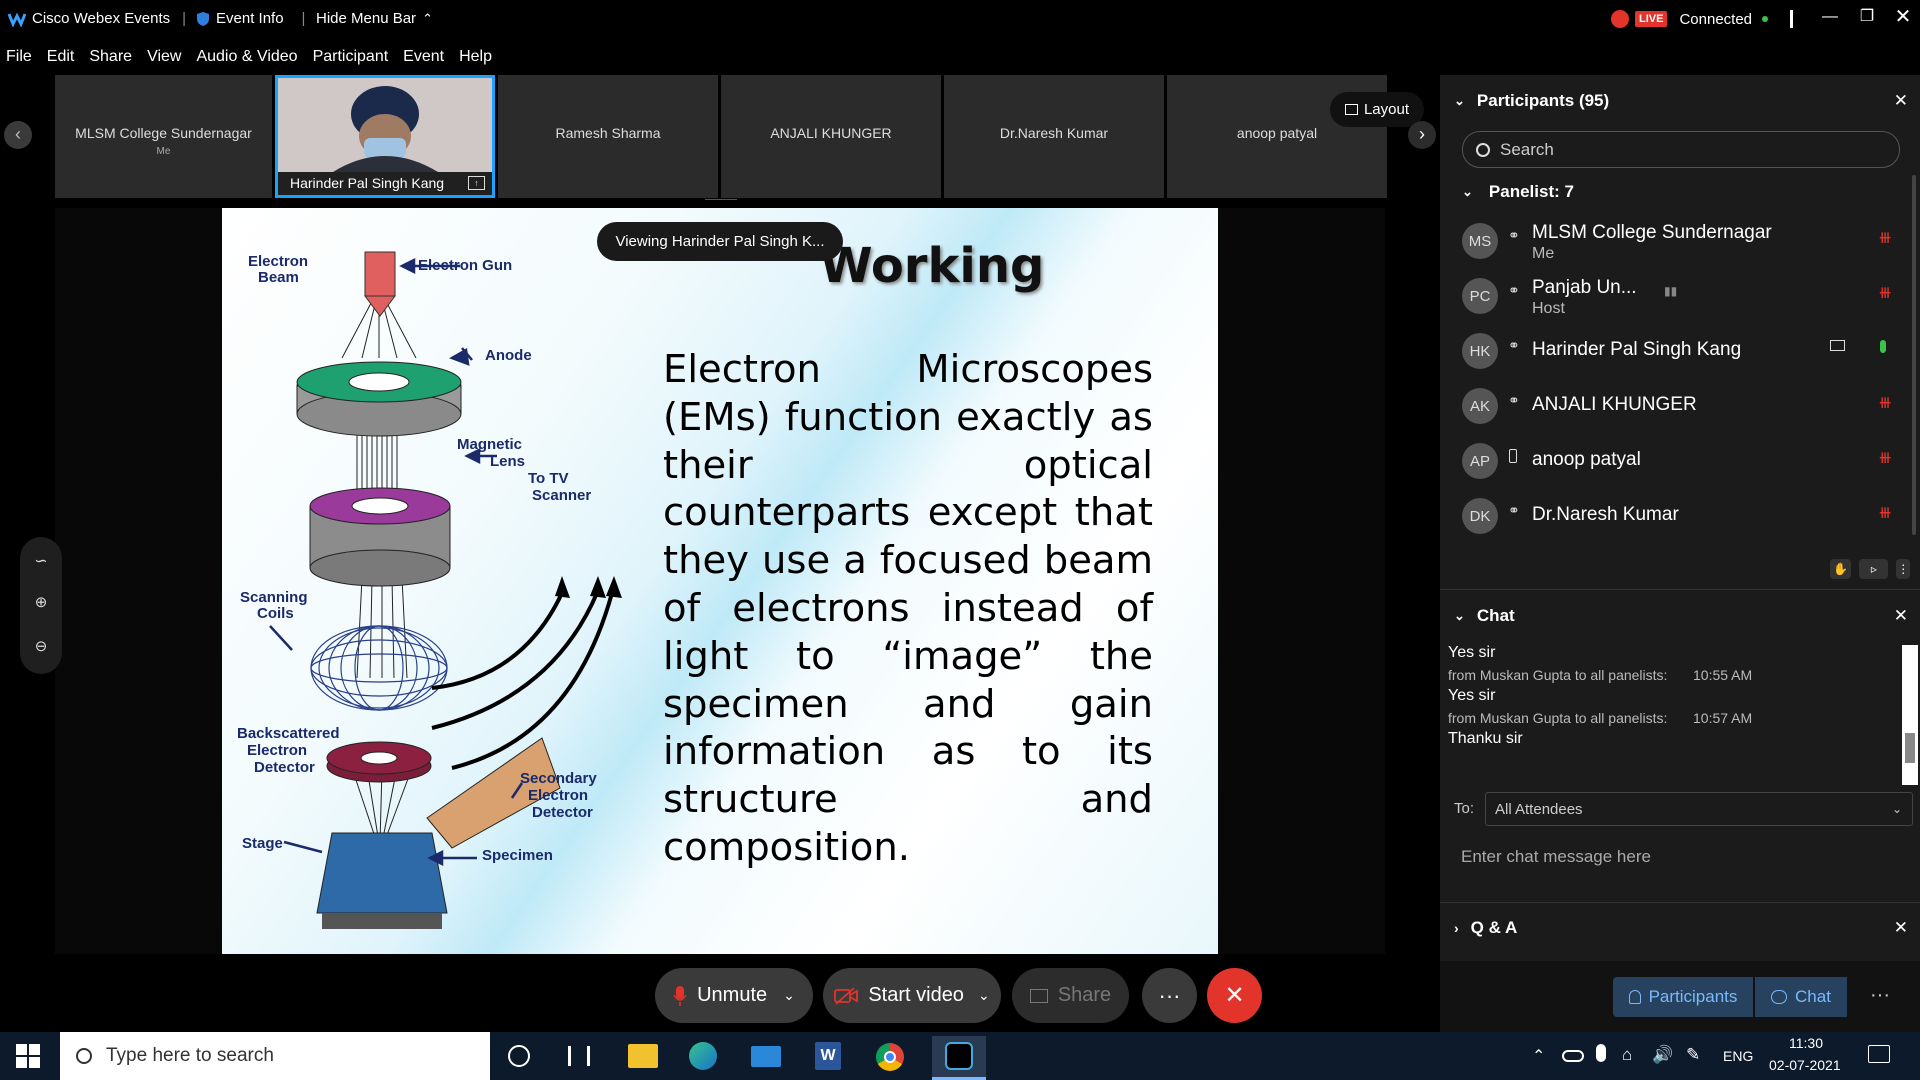  Describe the element at coordinates (1054, 136) in the screenshot. I see `video-tile-naresh: Dr.Naresh Kumar` at that location.